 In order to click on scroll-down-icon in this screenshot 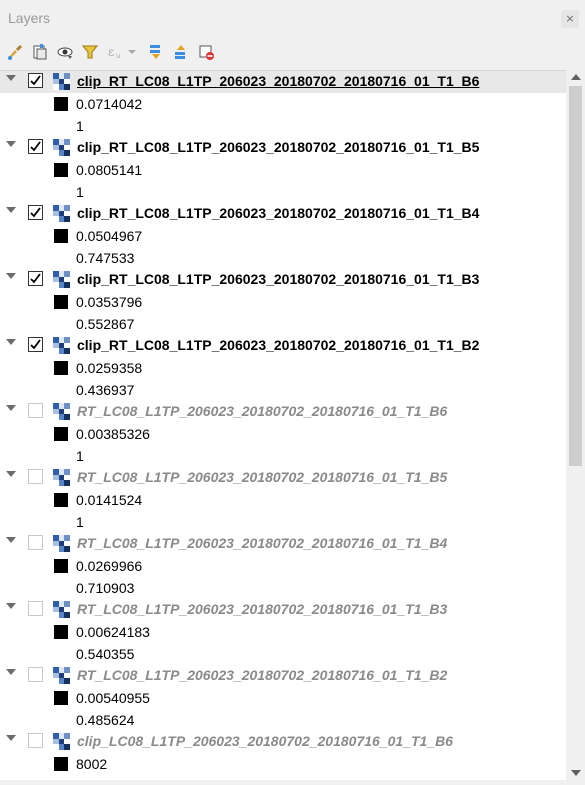, I will do `click(576, 773)`.